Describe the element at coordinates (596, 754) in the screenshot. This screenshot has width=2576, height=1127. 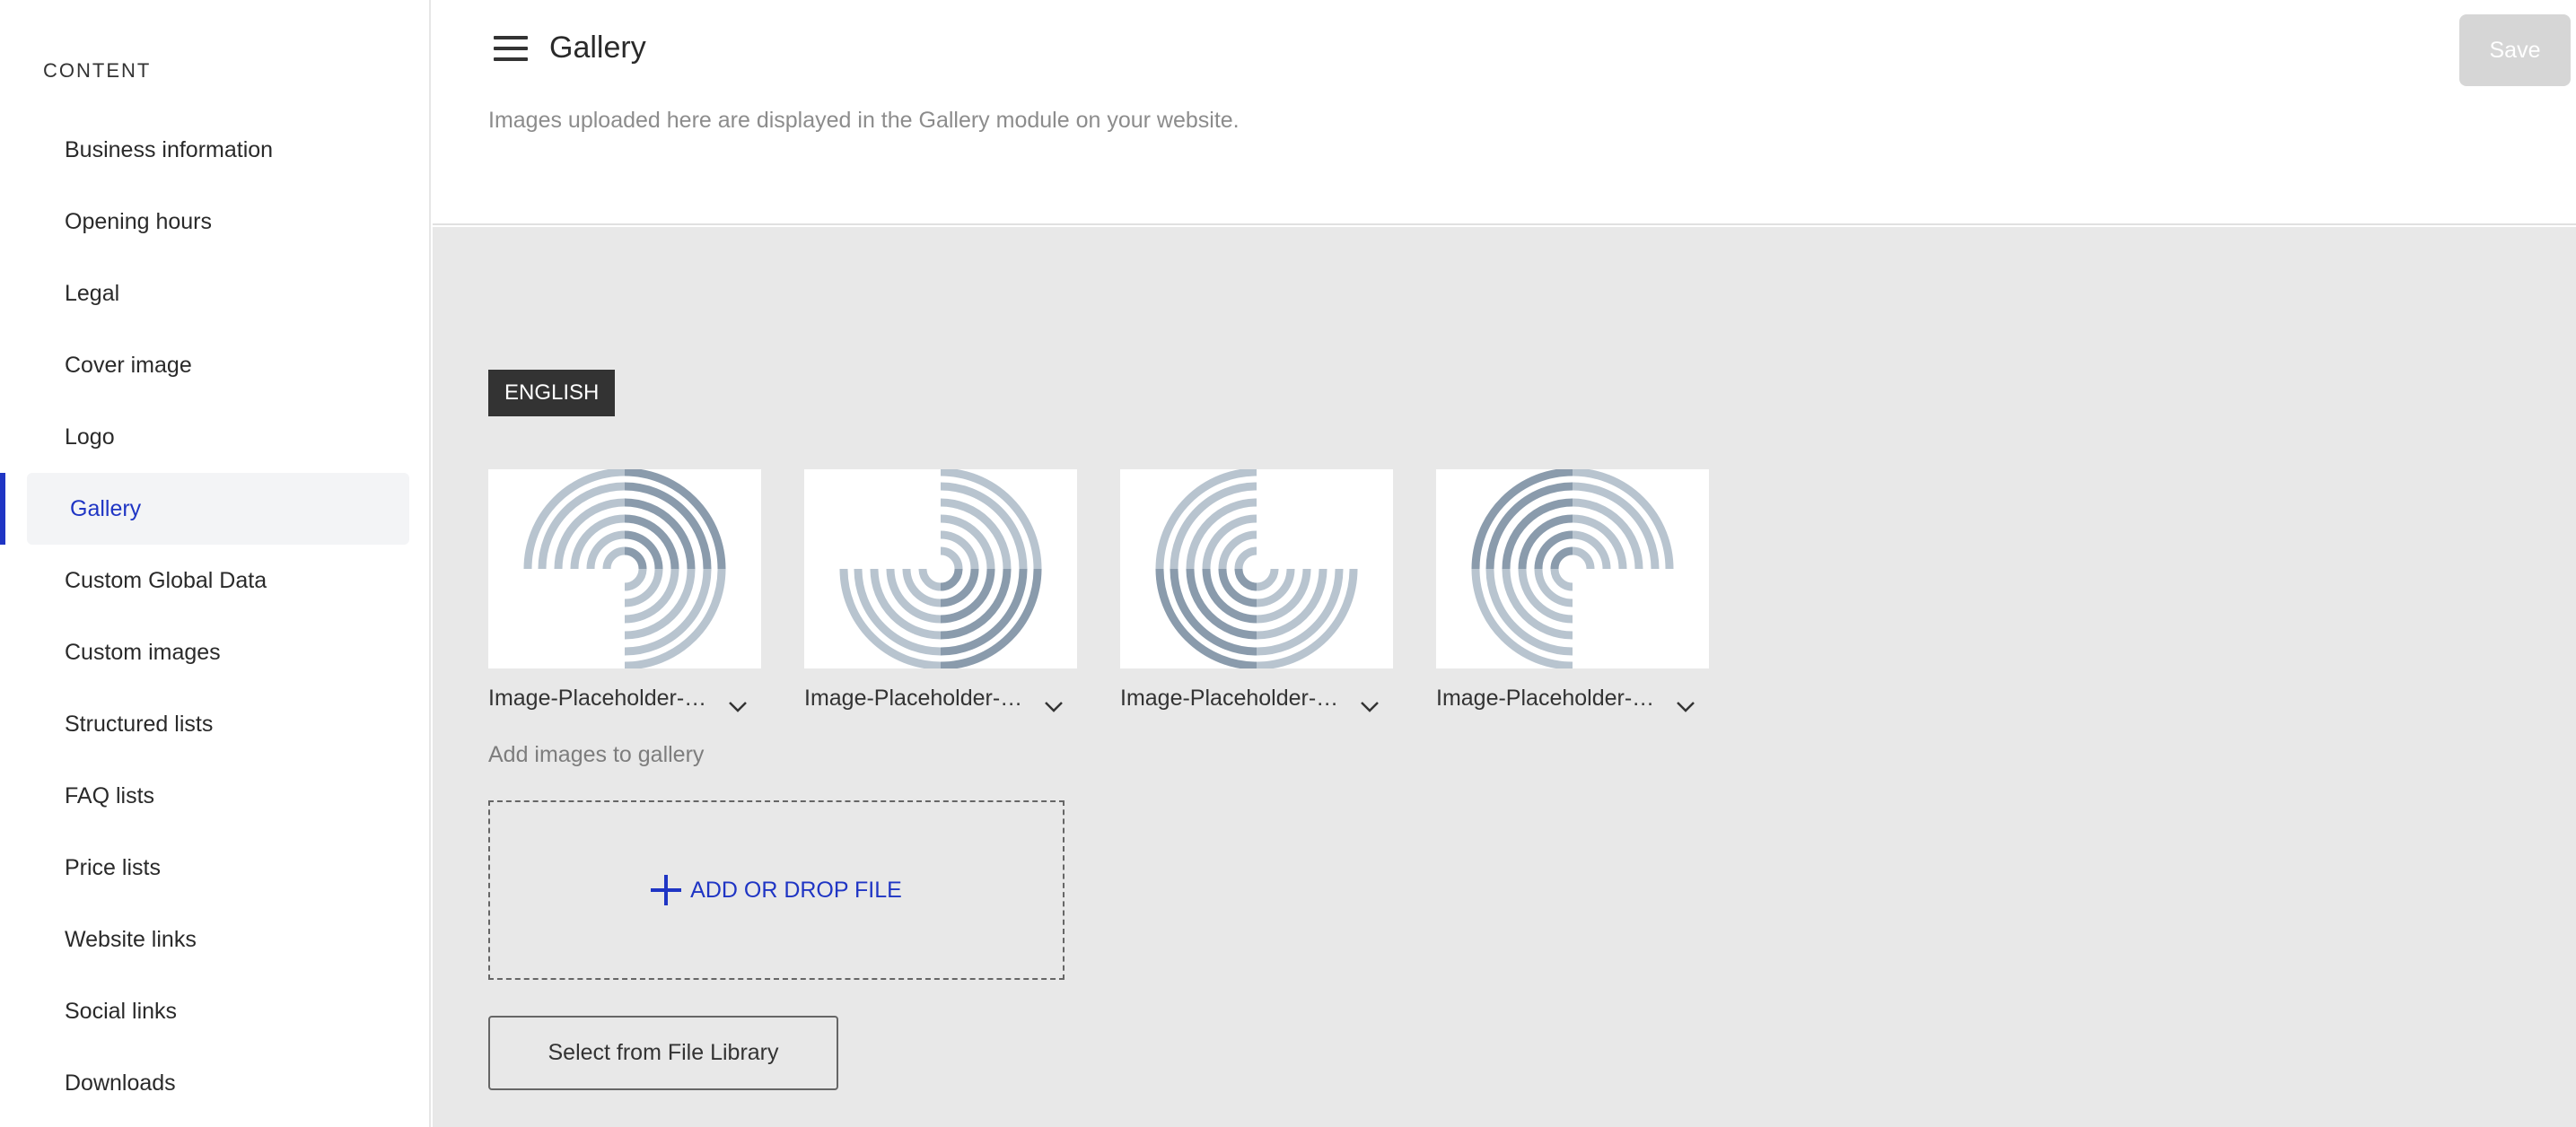
I see `add-images-label: Add images to gallery` at that location.